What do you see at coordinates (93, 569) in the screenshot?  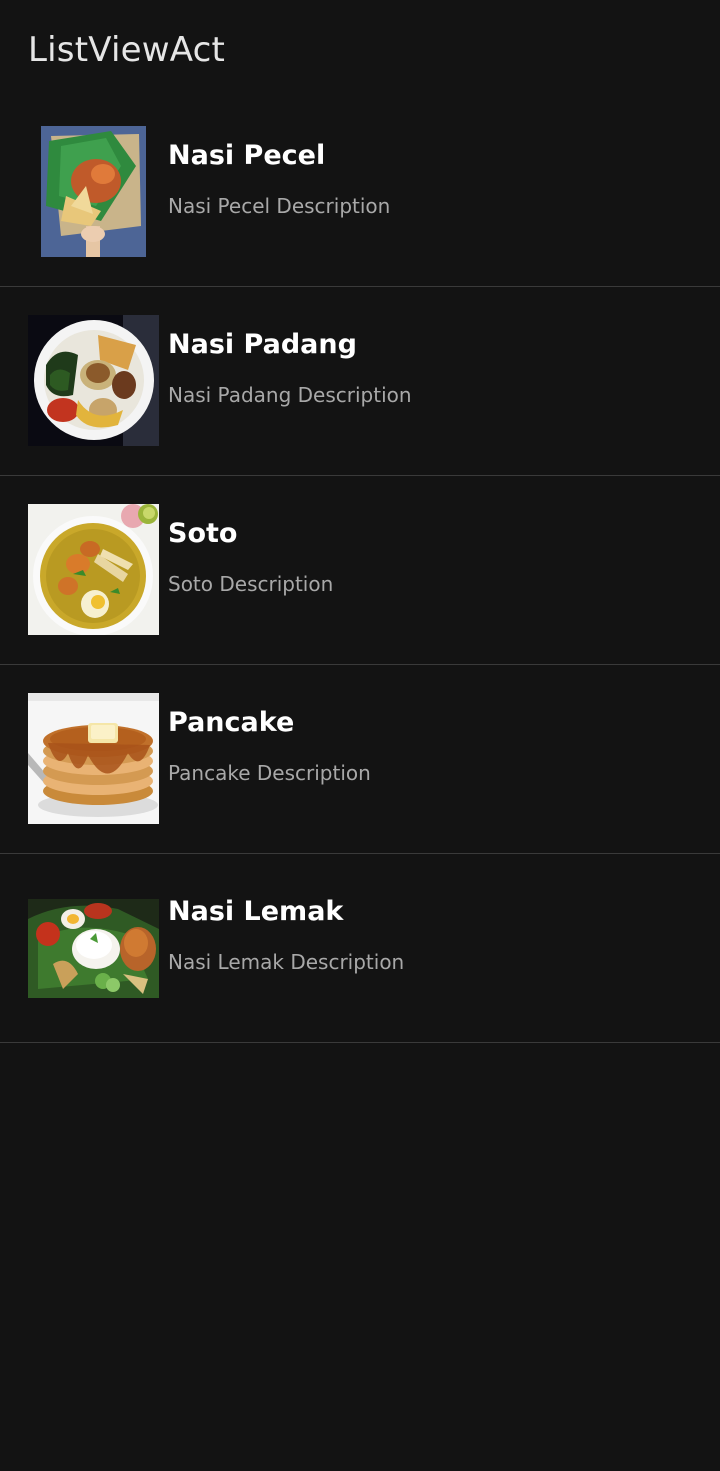 I see `soto-image` at bounding box center [93, 569].